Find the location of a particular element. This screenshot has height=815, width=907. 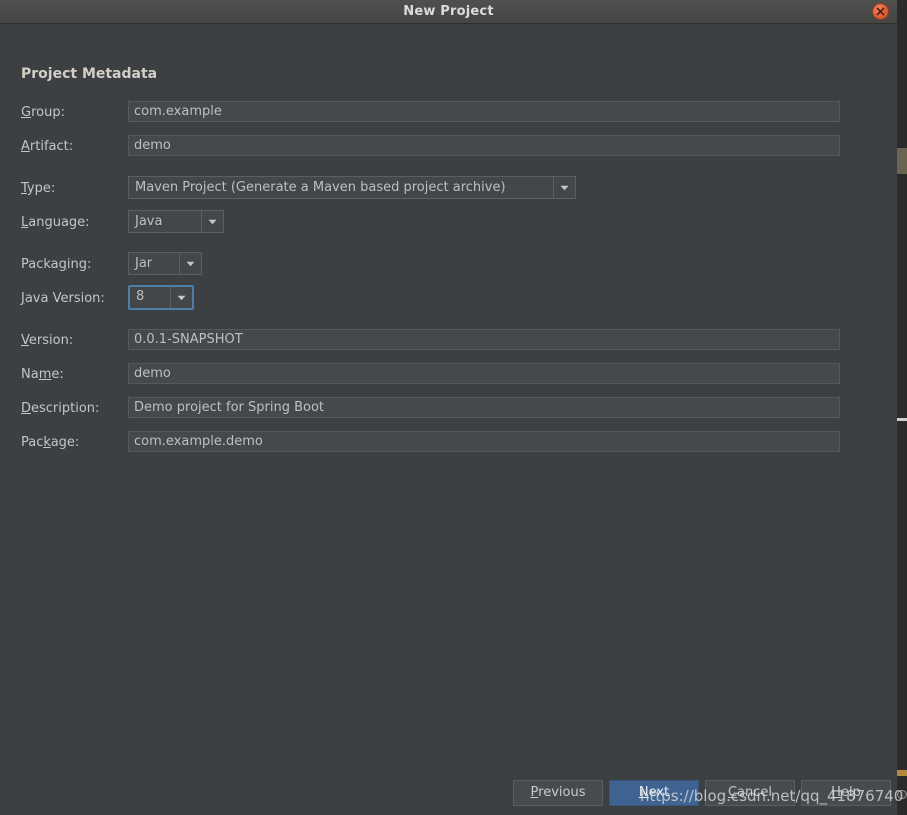

background-window-strip is located at coordinates (902, 407).